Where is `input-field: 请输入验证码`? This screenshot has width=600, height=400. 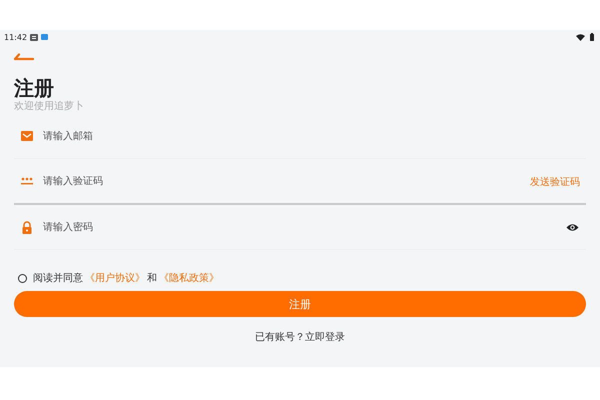 input-field: 请输入验证码 is located at coordinates (286, 181).